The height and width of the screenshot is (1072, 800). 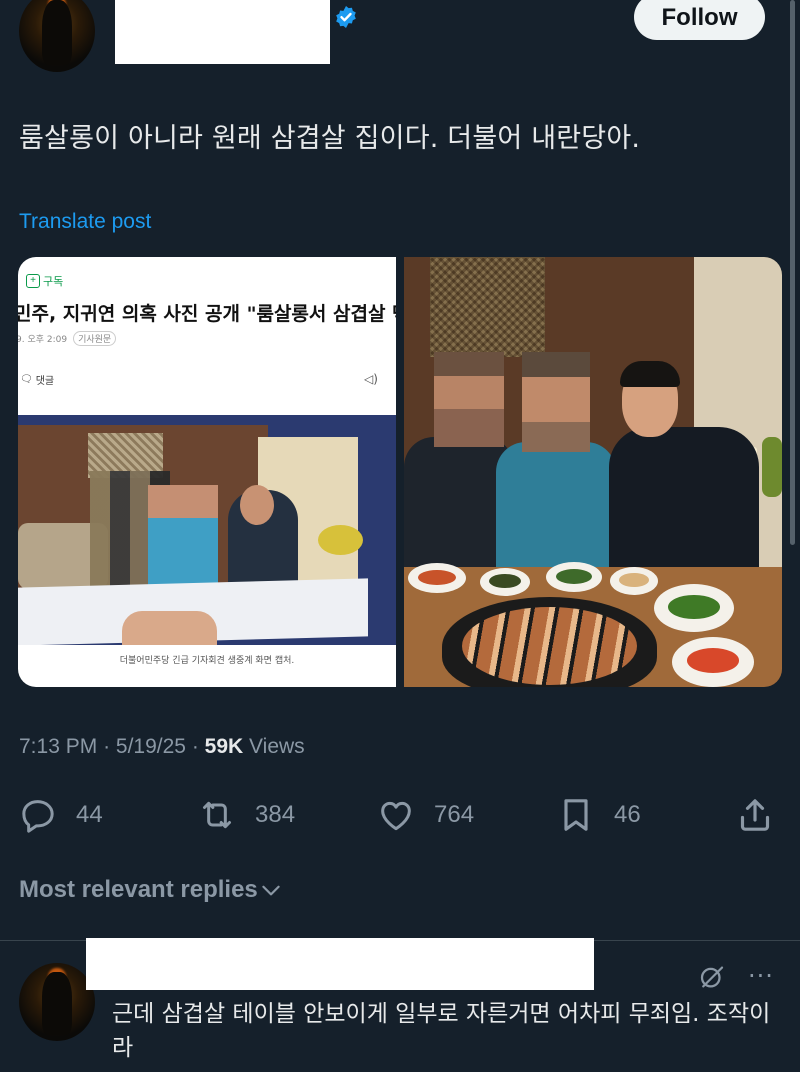 What do you see at coordinates (89, 814) in the screenshot?
I see `replies-count: 44` at bounding box center [89, 814].